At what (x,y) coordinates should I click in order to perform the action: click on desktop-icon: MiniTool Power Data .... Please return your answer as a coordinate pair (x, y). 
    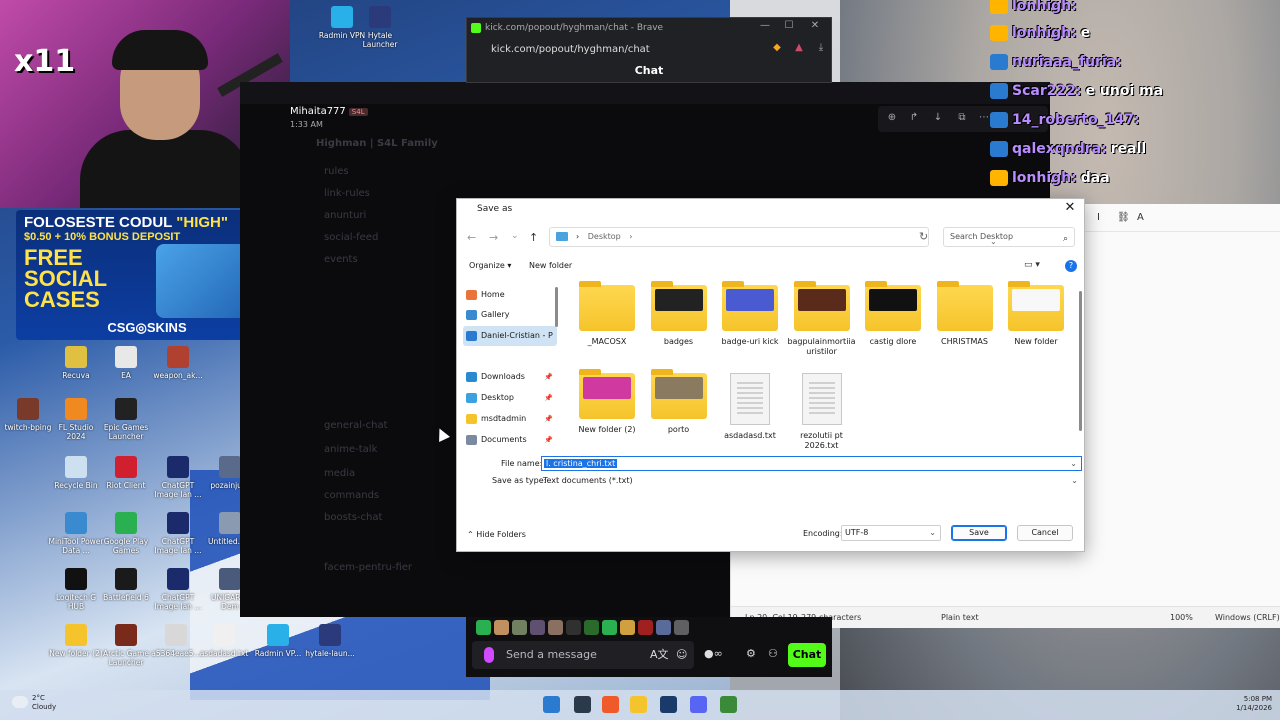
    Looking at the image, I should click on (76, 533).